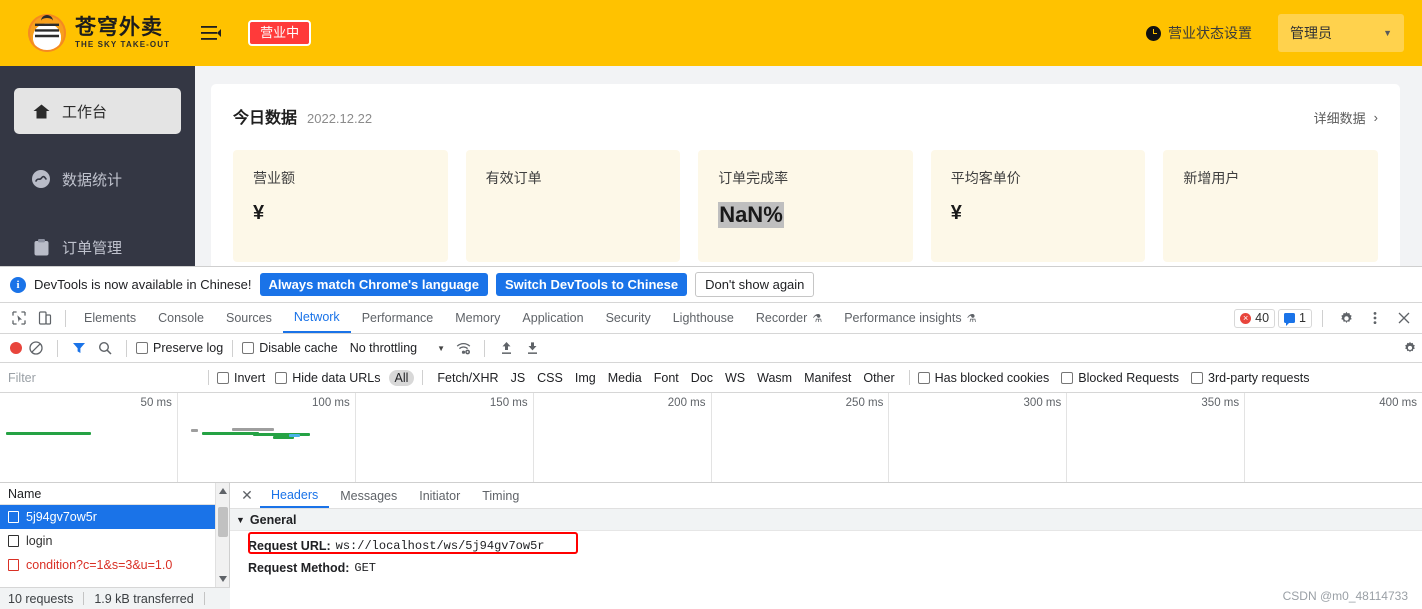 This screenshot has height=609, width=1422. What do you see at coordinates (223, 579) in the screenshot?
I see `scroll-down-arrow-icon` at bounding box center [223, 579].